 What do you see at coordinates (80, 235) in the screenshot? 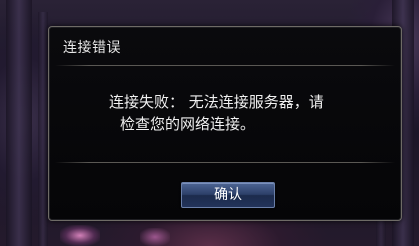
I see `background-glow` at bounding box center [80, 235].